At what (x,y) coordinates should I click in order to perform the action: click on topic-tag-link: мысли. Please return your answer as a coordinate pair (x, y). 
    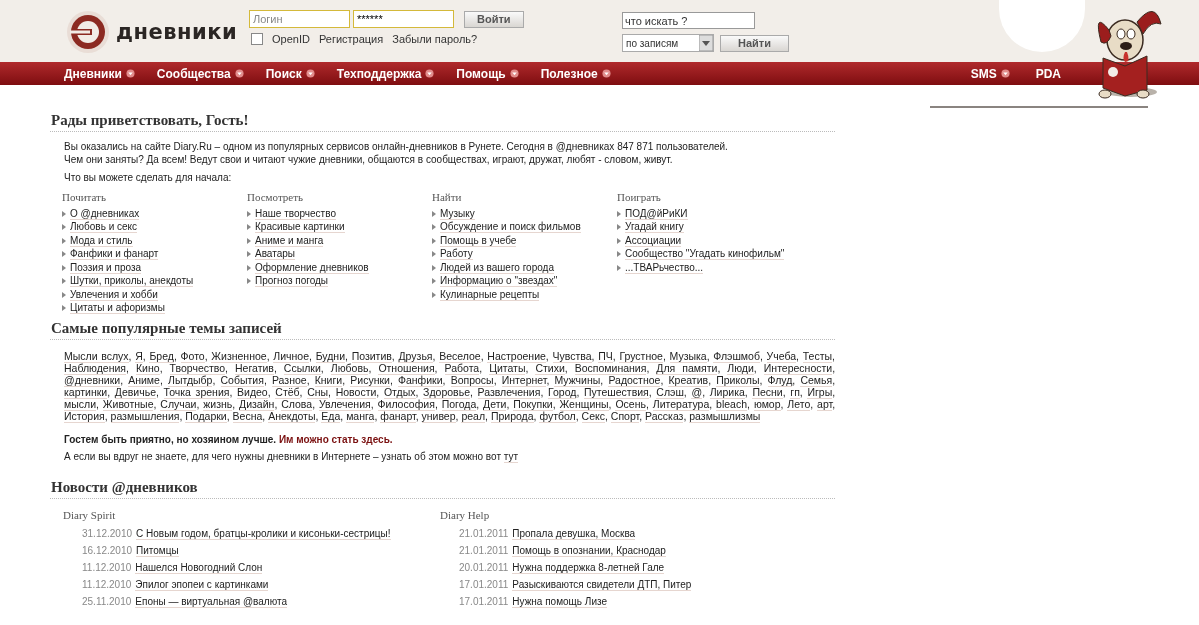
    Looking at the image, I should click on (80, 404).